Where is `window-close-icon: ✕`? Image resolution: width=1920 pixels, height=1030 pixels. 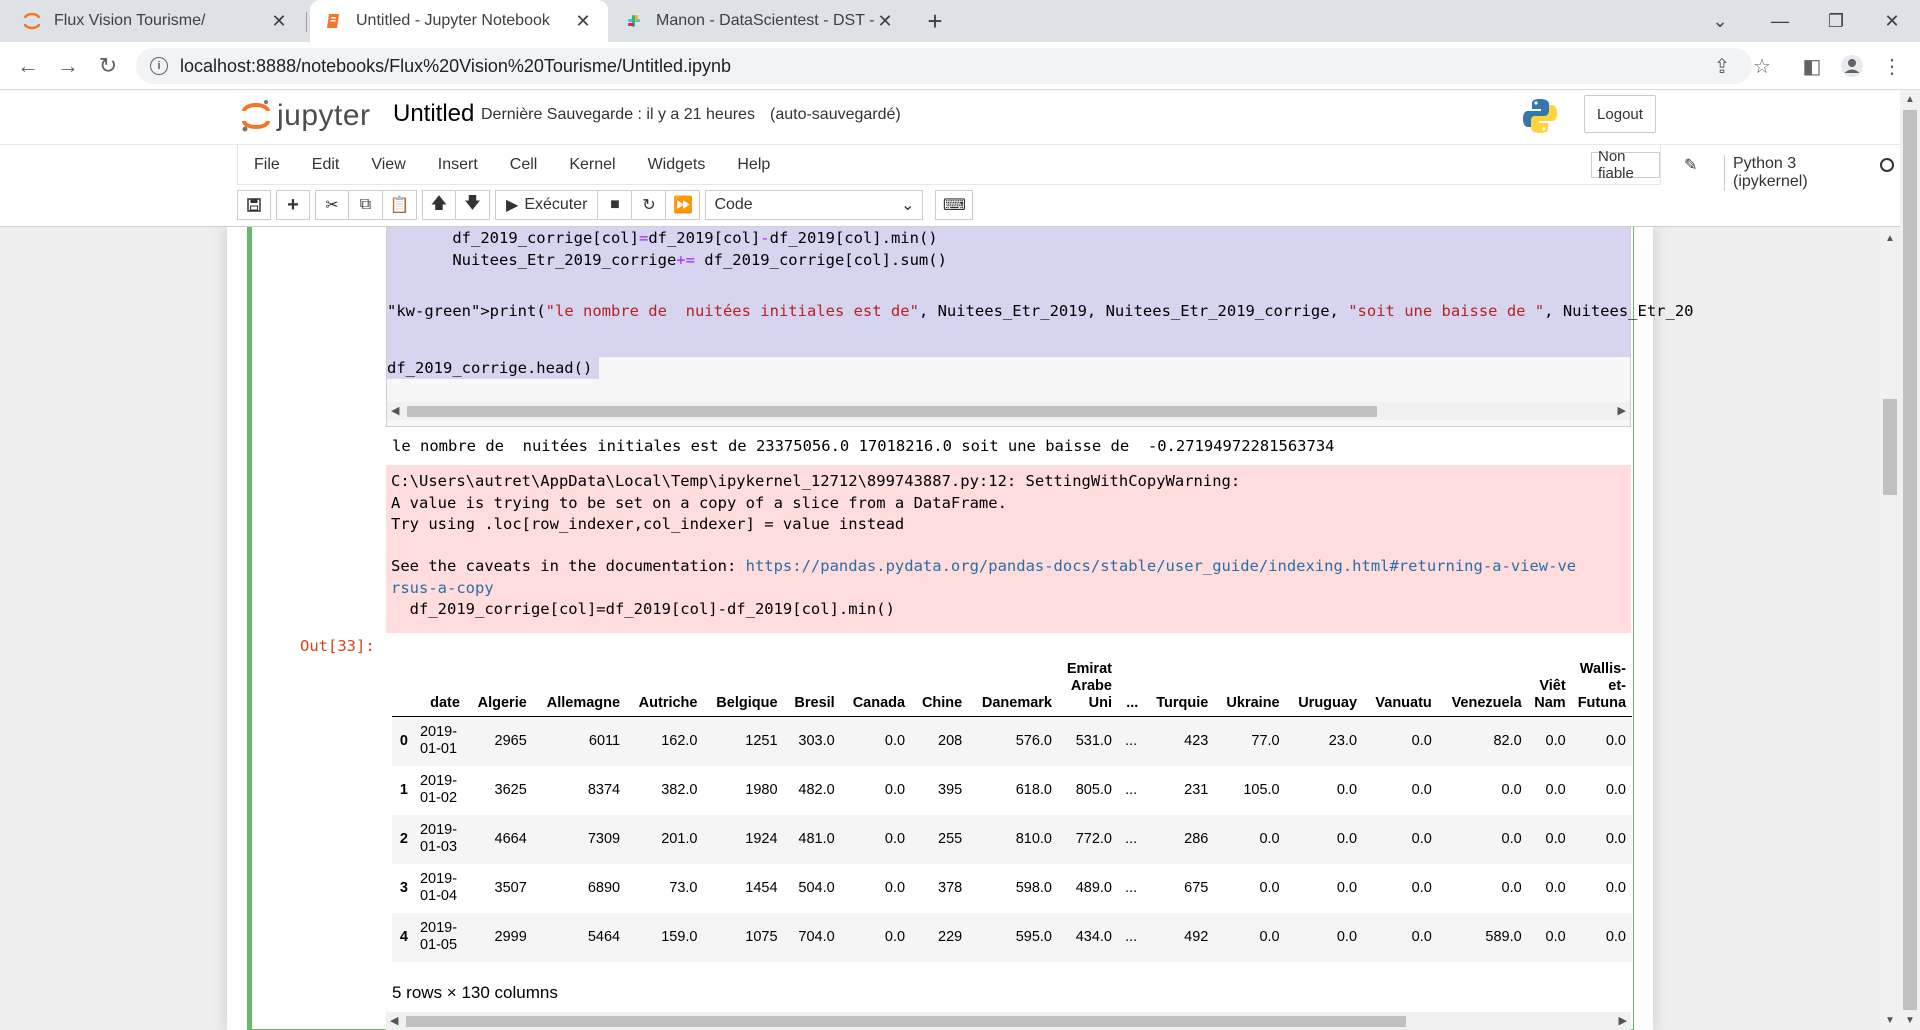
window-close-icon: ✕ is located at coordinates (1892, 21).